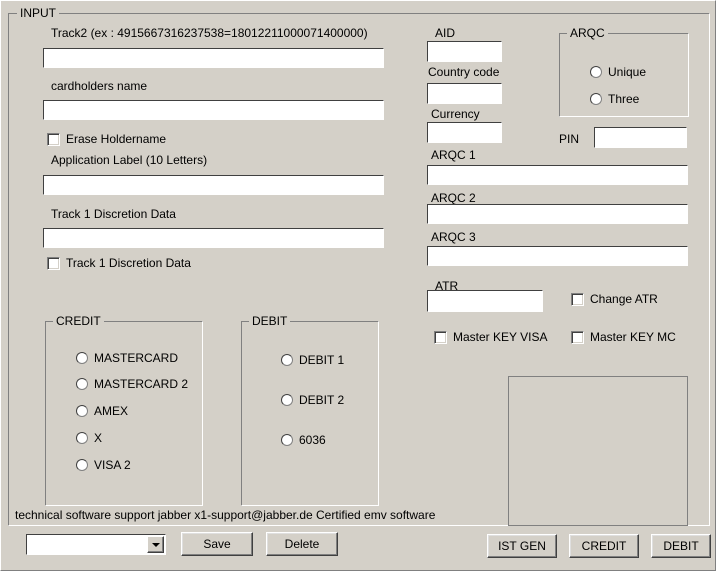 This screenshot has width=716, height=571. Describe the element at coordinates (587, 33) in the screenshot. I see `arqc-groupbox-title: ARQC` at that location.